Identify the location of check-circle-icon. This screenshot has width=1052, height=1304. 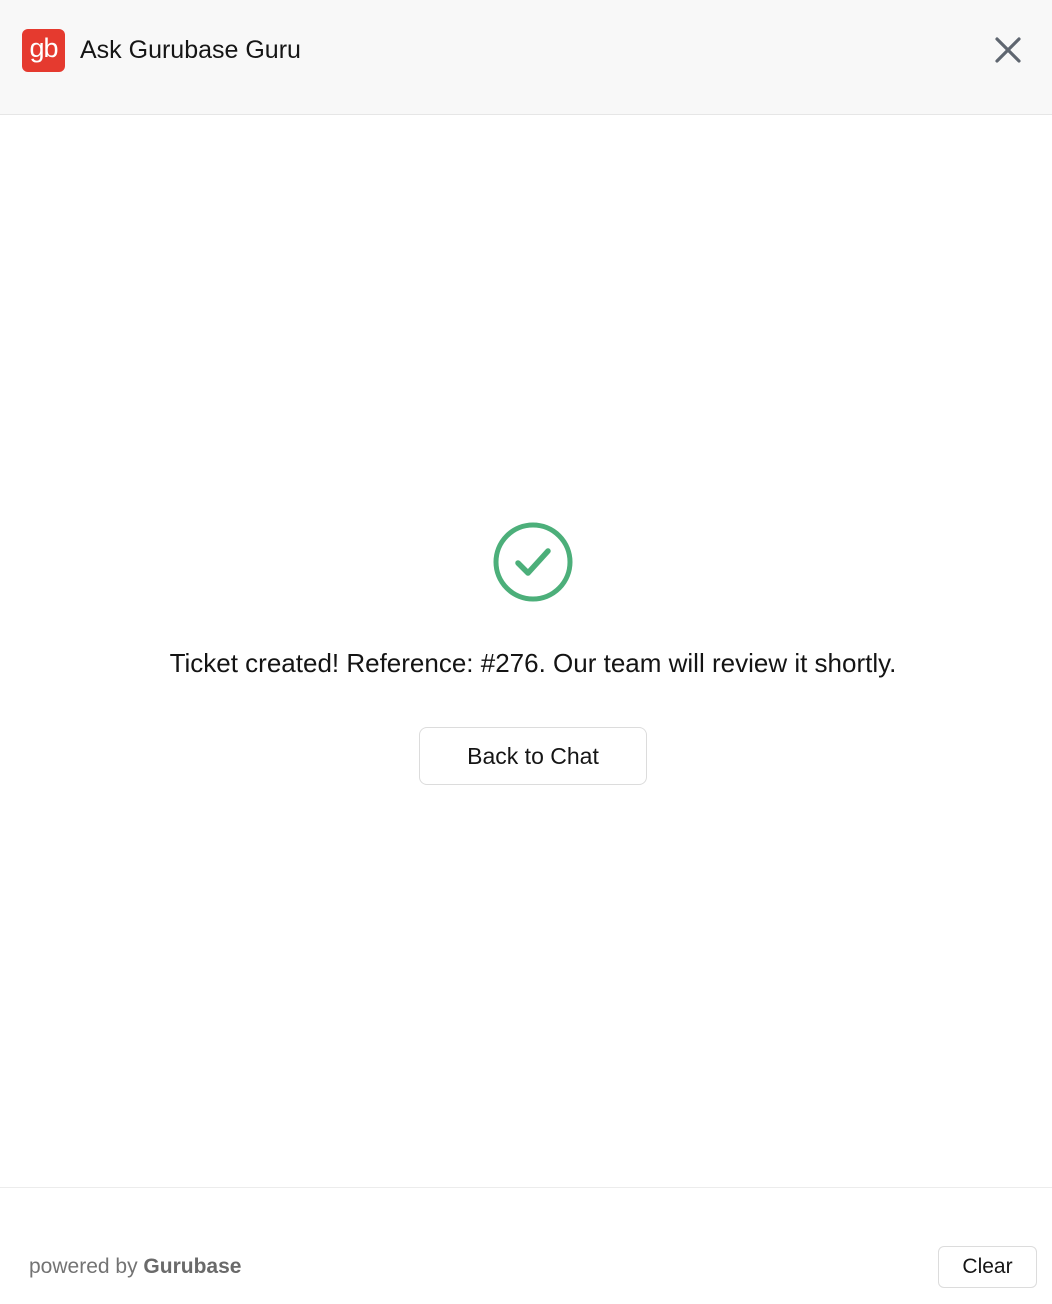
(533, 562).